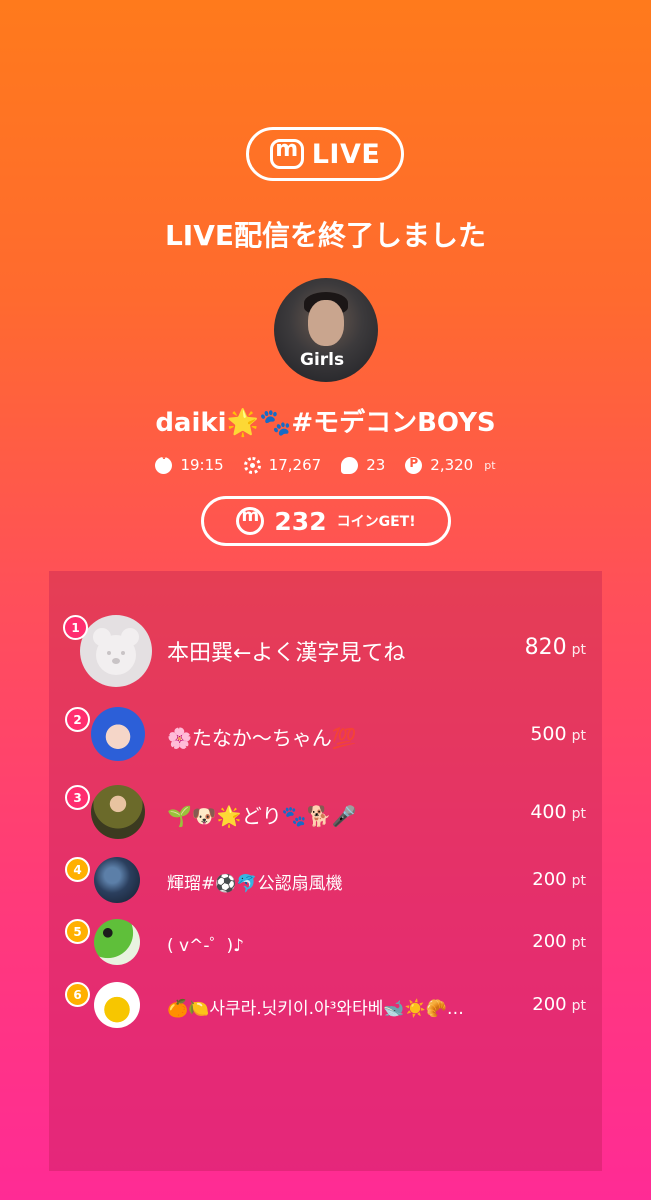  Describe the element at coordinates (325, 235) in the screenshot. I see `page-title: LIVE配信を終了しました` at that location.